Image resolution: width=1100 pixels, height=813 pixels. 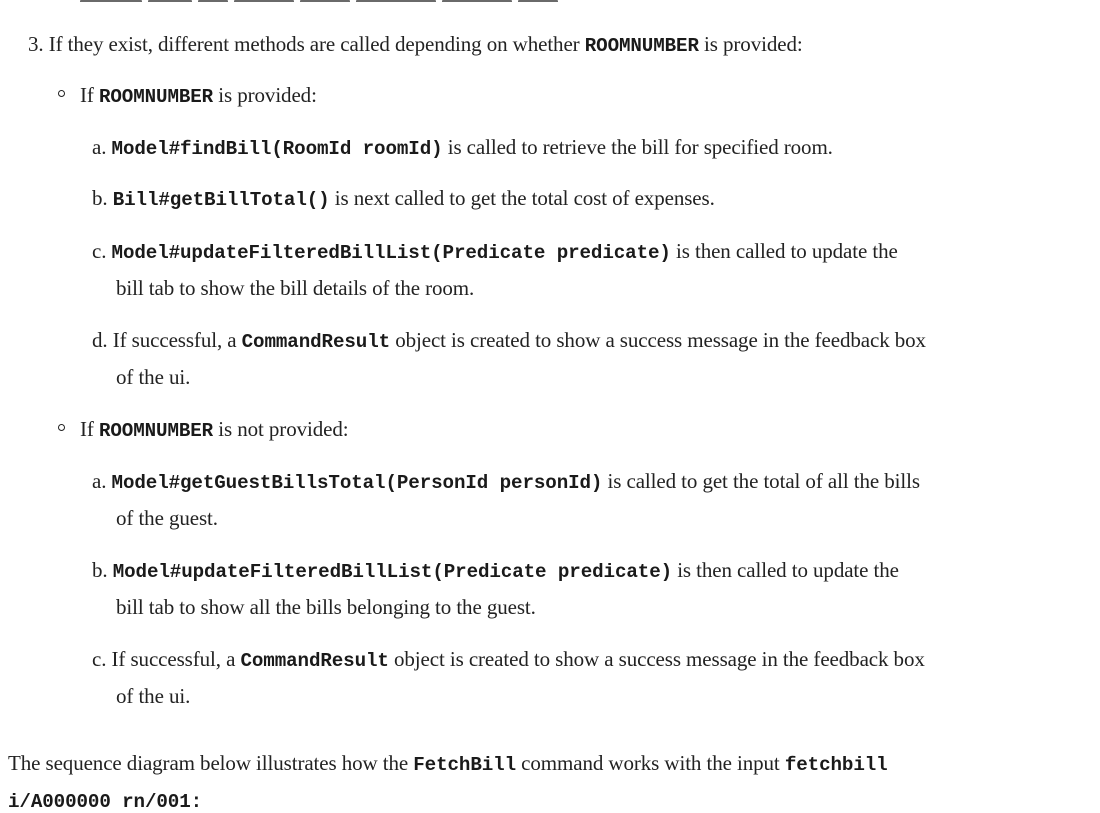 What do you see at coordinates (100, 340) in the screenshot?
I see `item-marker: d.` at bounding box center [100, 340].